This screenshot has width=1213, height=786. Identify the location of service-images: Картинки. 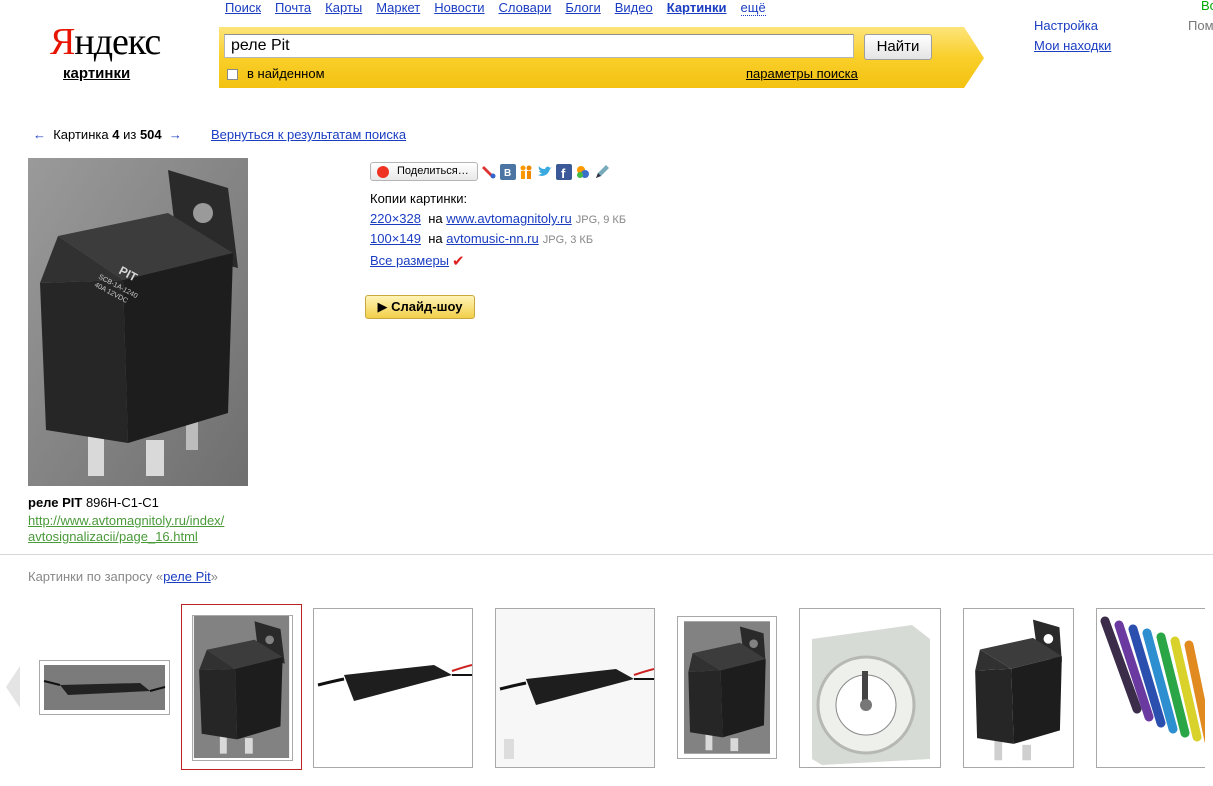
(697, 7).